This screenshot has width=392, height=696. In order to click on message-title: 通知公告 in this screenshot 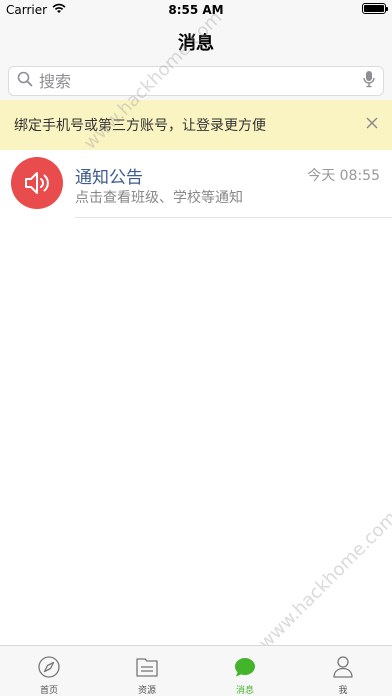, I will do `click(109, 178)`.